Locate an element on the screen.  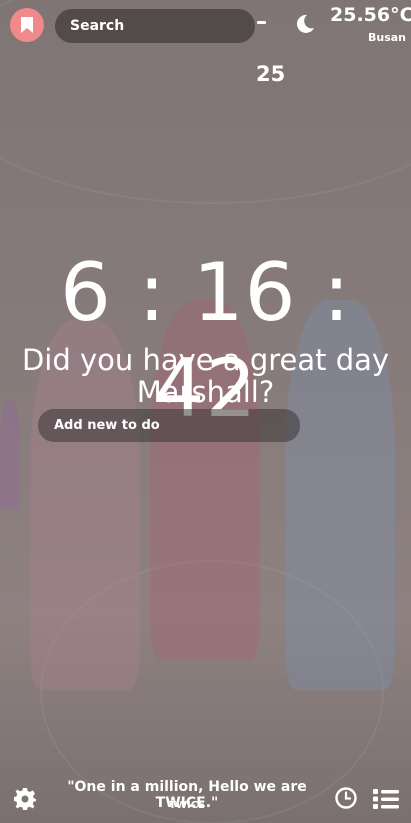
search-input is located at coordinates (155, 26).